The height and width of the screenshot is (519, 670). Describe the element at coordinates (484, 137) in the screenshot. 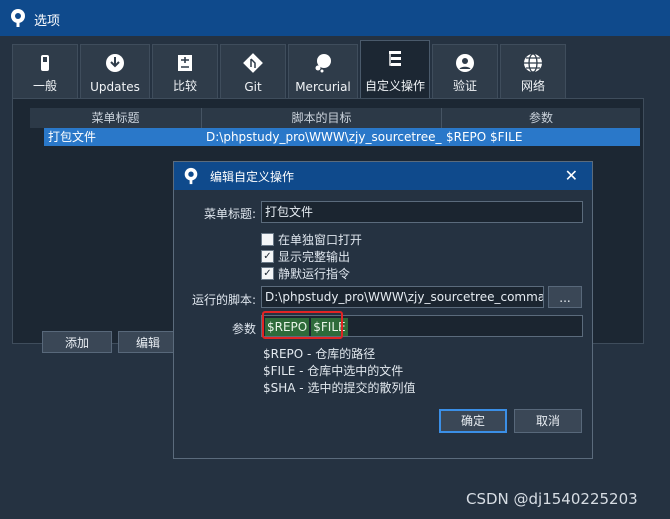

I see `cell-parameters: $REPO $FILE` at that location.